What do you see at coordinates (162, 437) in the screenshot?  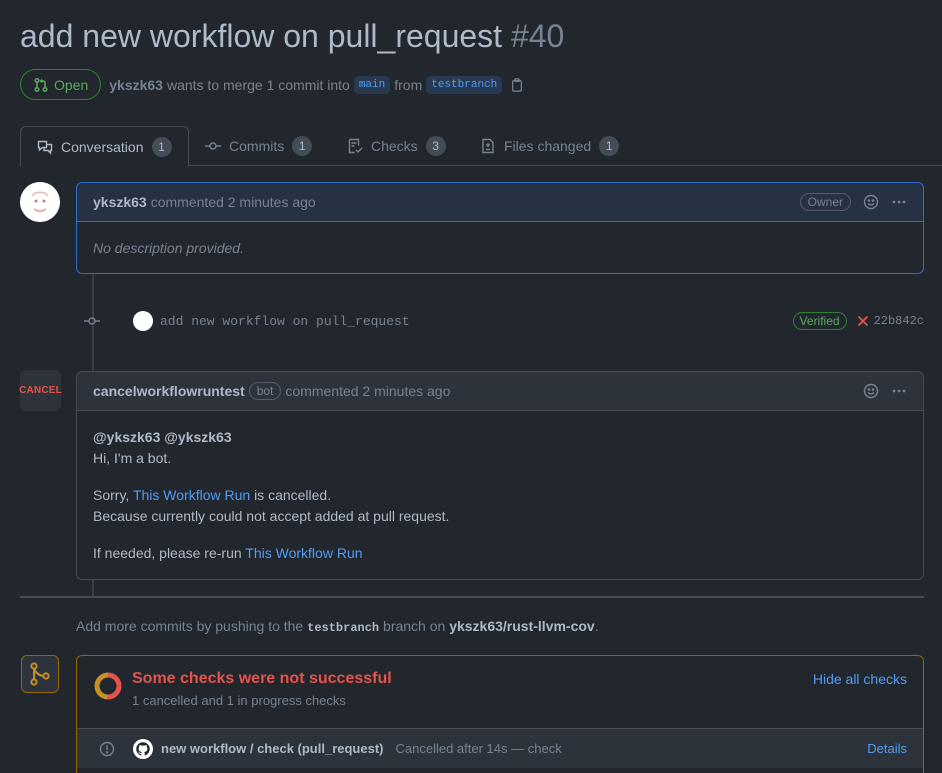 I see `mentions: @ykszk63 @ykszk63` at bounding box center [162, 437].